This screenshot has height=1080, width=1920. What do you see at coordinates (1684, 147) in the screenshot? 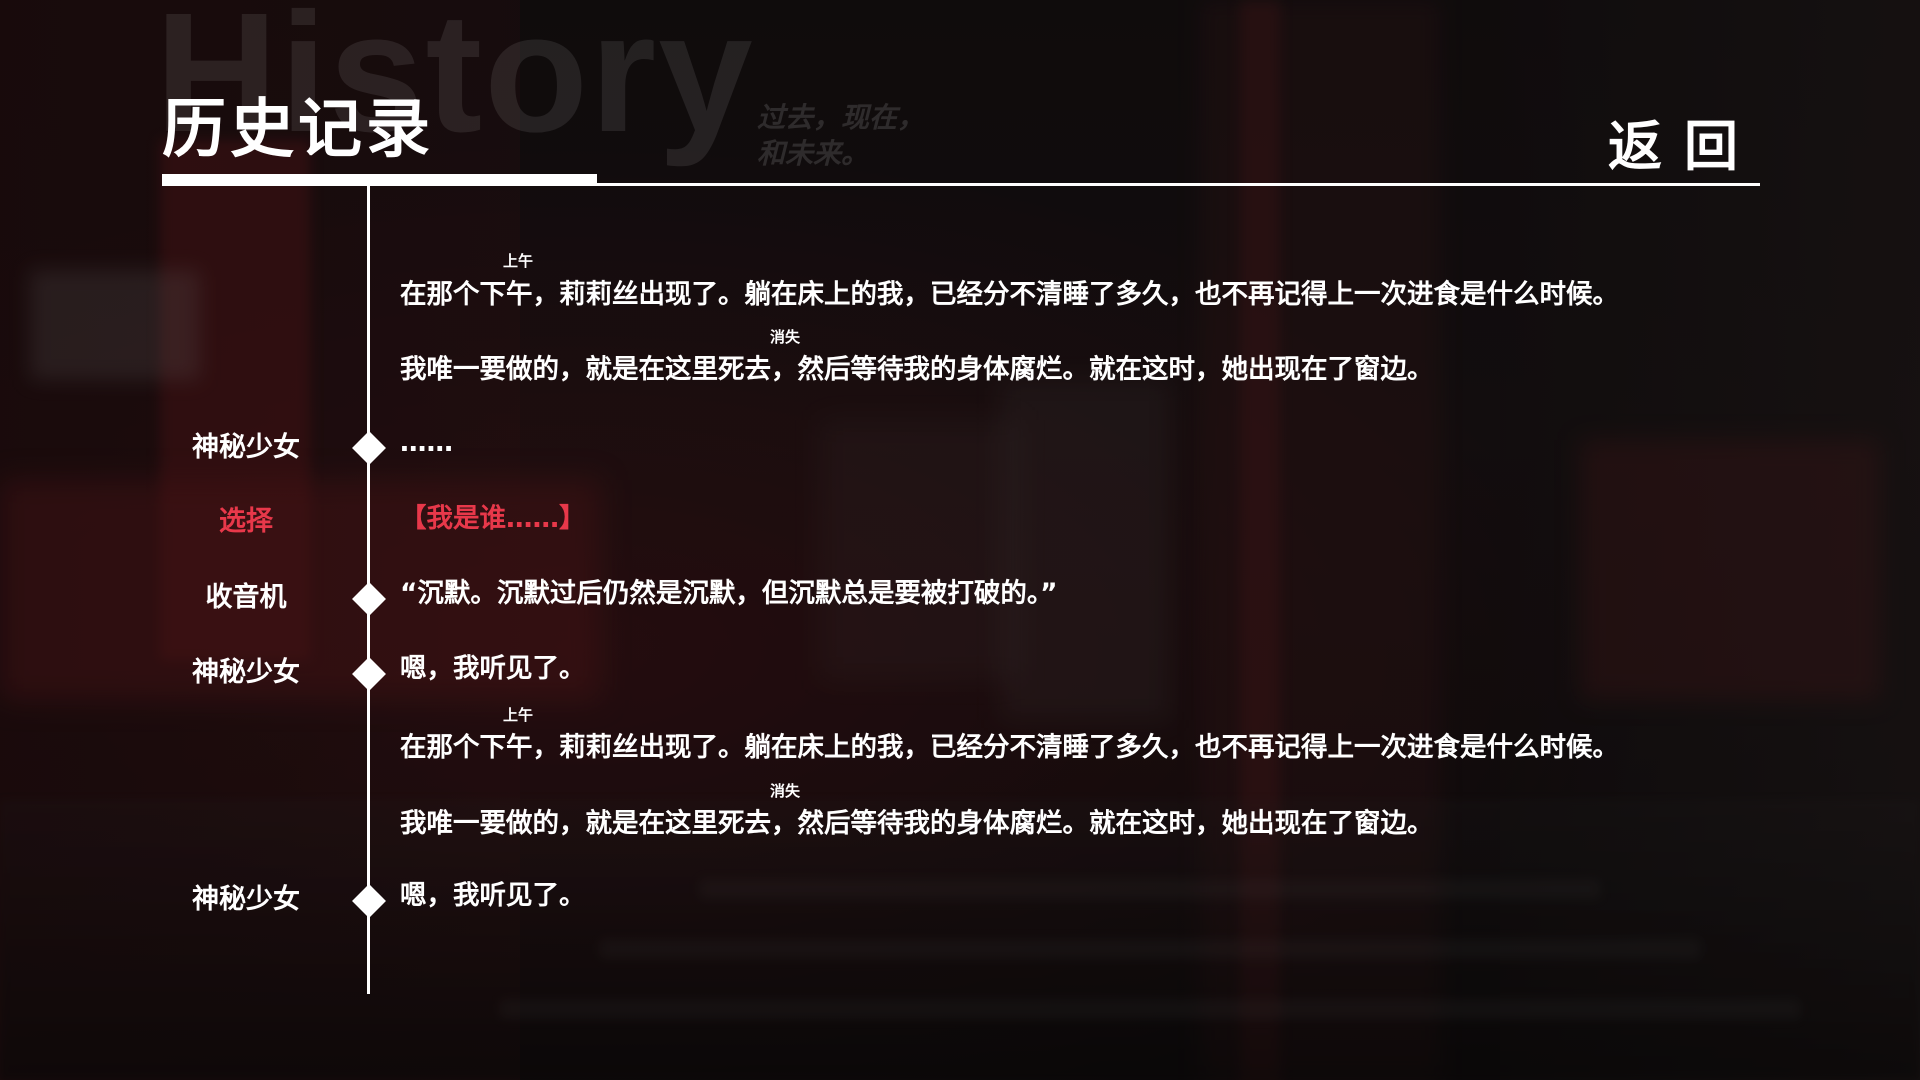
I see `back-button: 返回` at bounding box center [1684, 147].